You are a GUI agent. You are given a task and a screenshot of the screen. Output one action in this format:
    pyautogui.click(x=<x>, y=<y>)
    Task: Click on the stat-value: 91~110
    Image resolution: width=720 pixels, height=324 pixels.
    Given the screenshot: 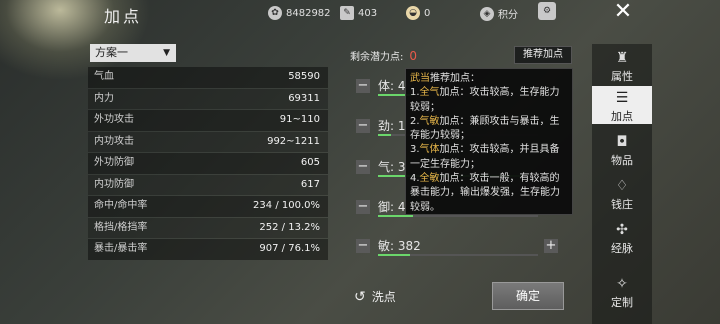 What is the action you would take?
    pyautogui.click(x=299, y=119)
    